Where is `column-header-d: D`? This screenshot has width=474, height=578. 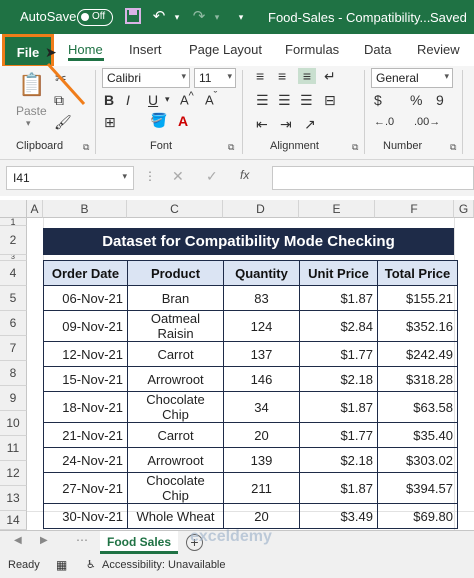
column-header-d: D is located at coordinates (261, 209).